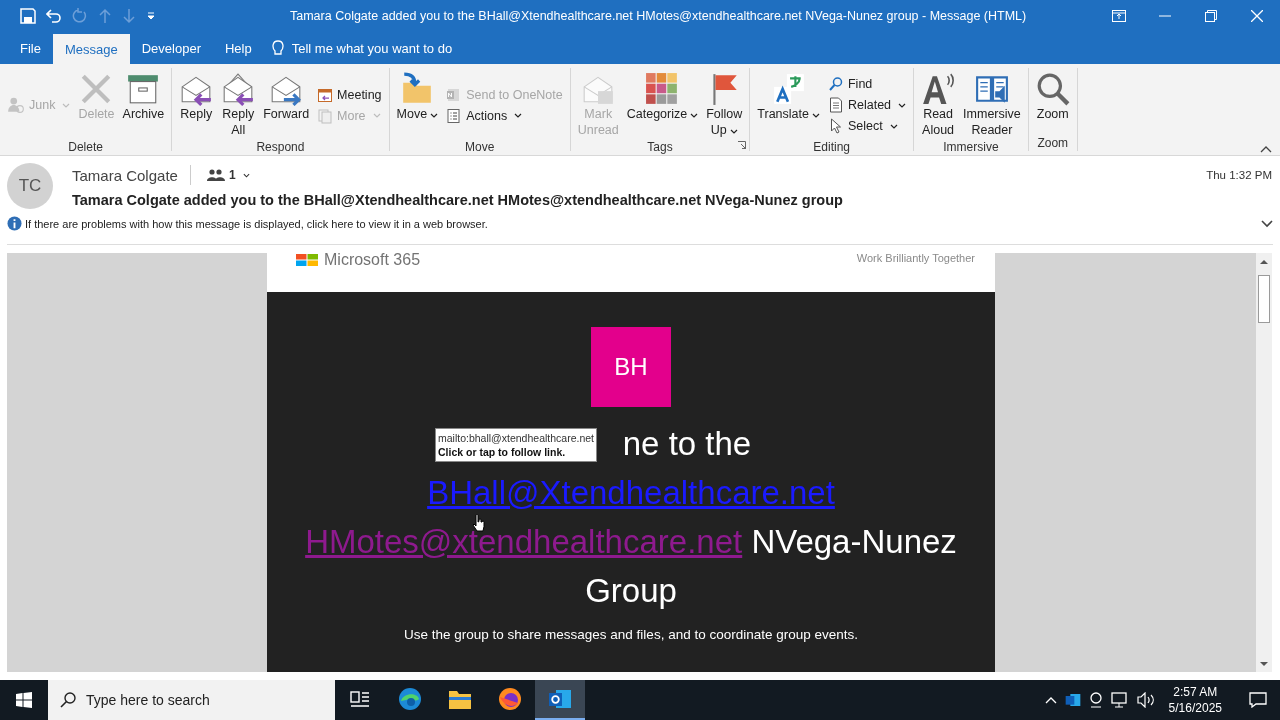  What do you see at coordinates (325, 94) in the screenshot?
I see `calendar-icon` at bounding box center [325, 94].